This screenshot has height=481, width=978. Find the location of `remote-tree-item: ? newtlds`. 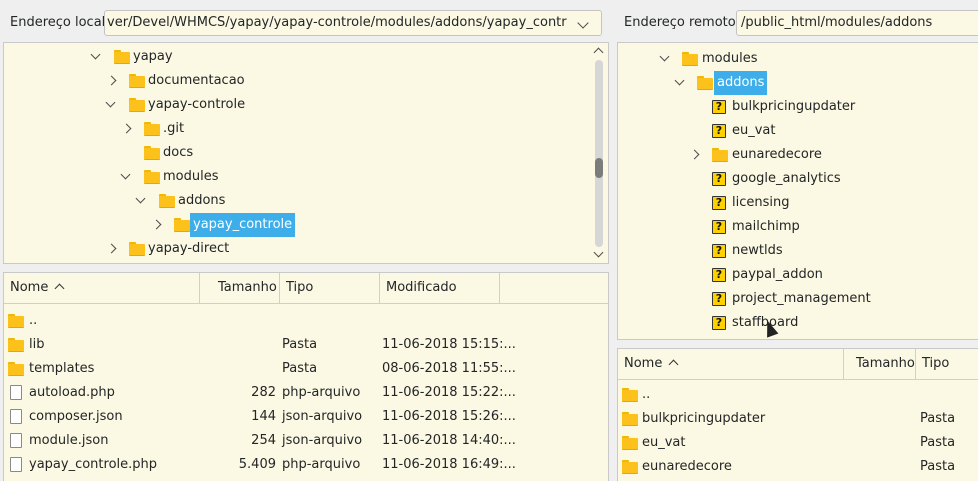

remote-tree-item: ? newtlds is located at coordinates (798, 251).